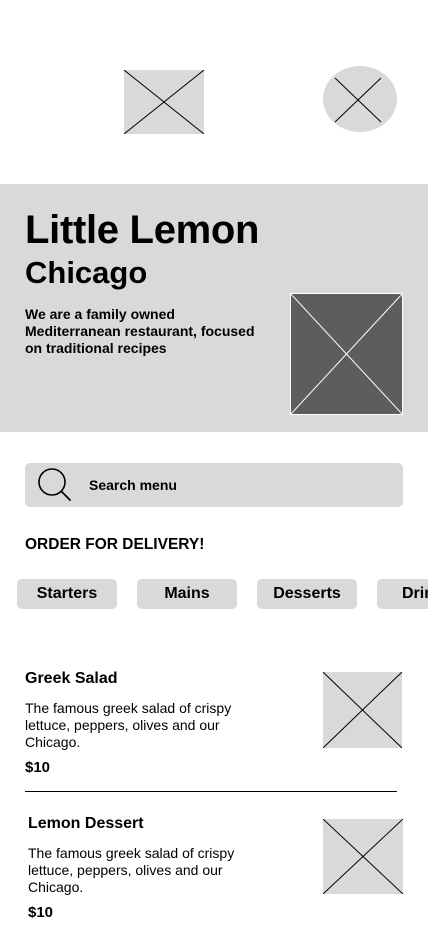 The image size is (428, 926). Describe the element at coordinates (360, 99) in the screenshot. I see `profile-avatar` at that location.